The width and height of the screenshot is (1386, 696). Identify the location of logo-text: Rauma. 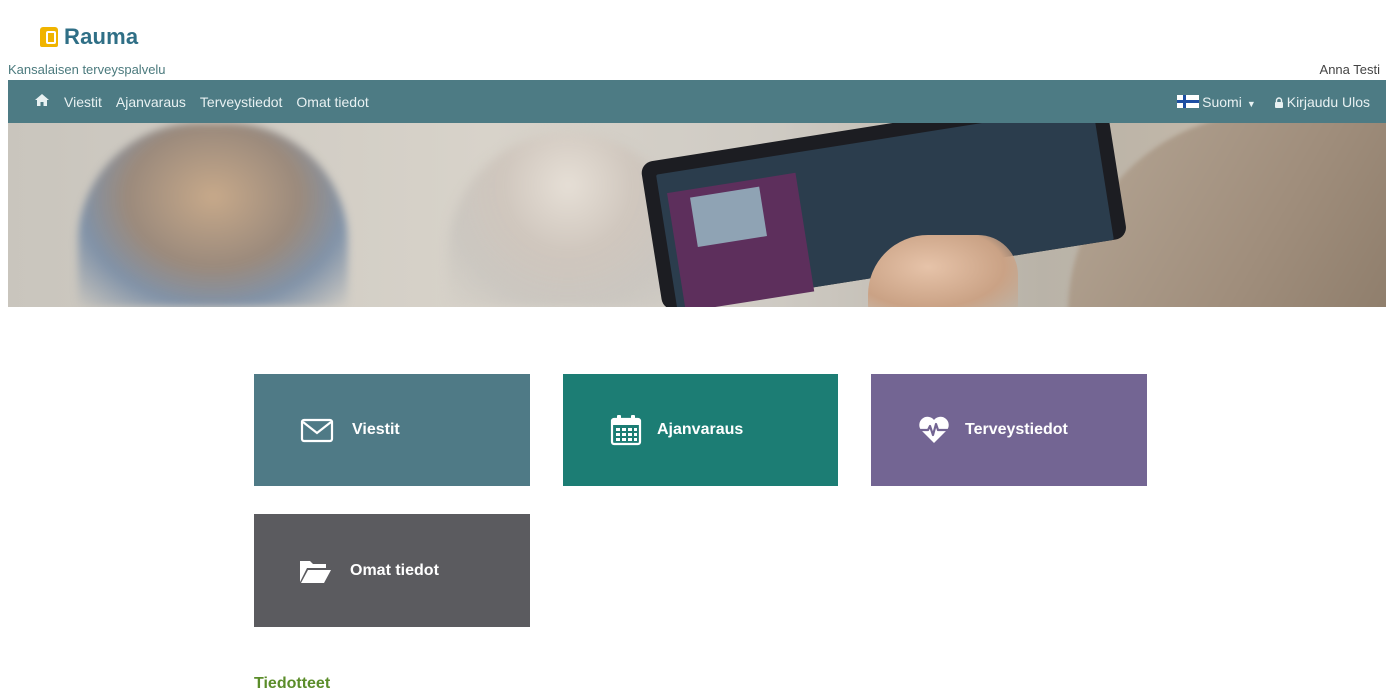
(101, 36).